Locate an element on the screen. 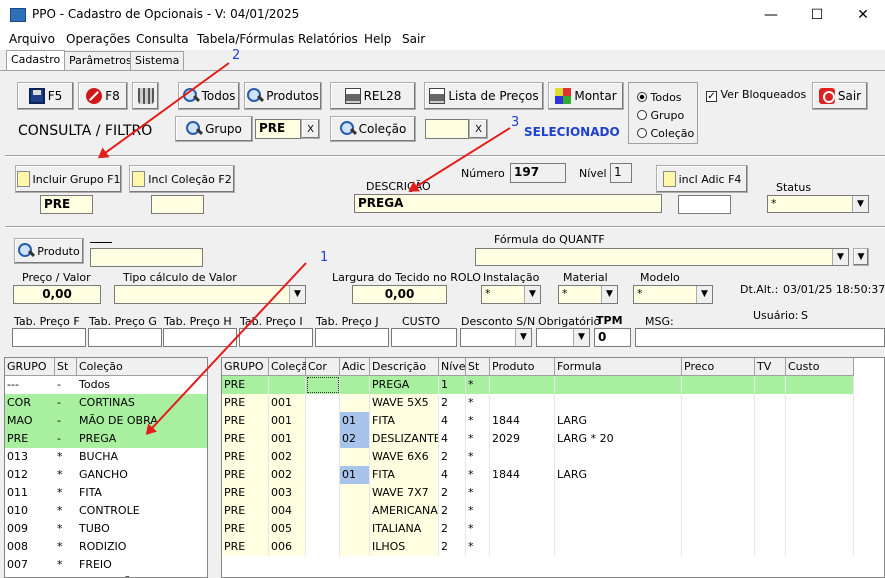 Image resolution: width=885 pixels, height=578 pixels. grupo-input: PRE is located at coordinates (66, 204).